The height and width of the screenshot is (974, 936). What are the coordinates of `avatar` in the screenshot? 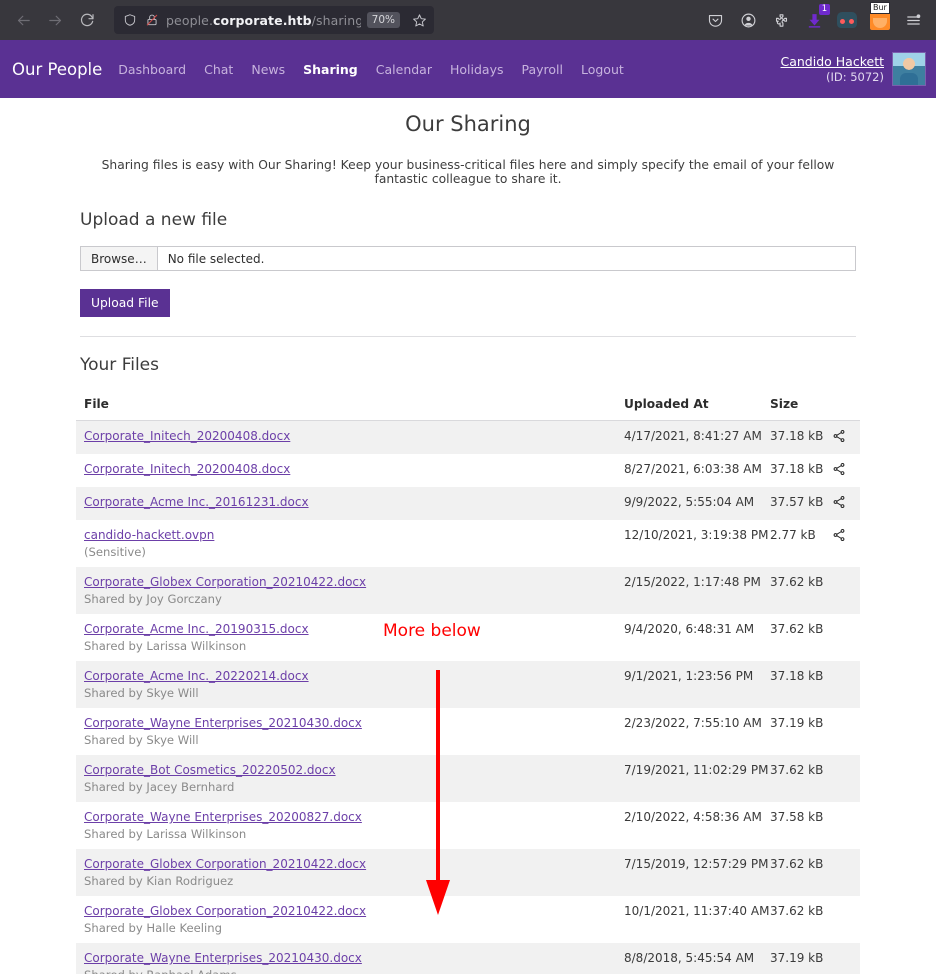 It's located at (909, 69).